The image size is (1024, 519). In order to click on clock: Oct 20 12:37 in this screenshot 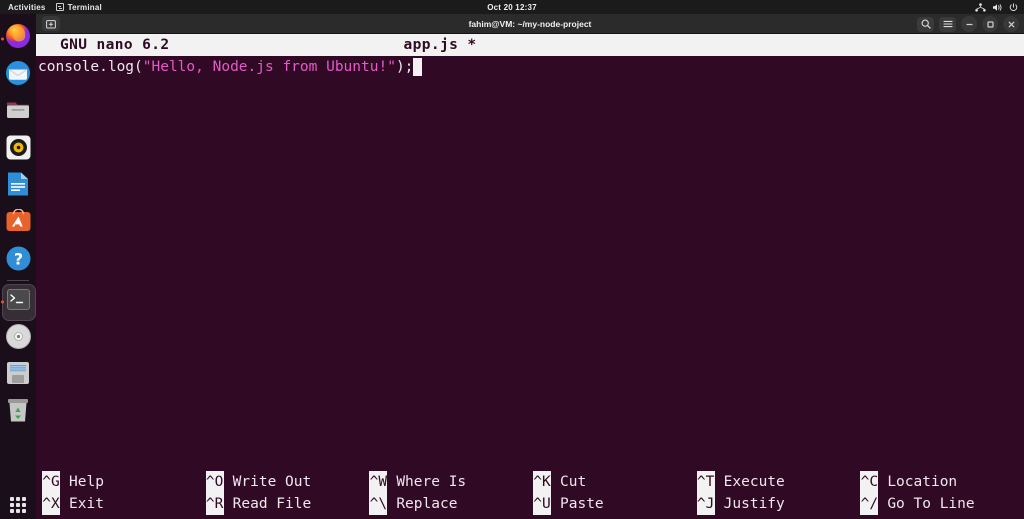, I will do `click(512, 7)`.